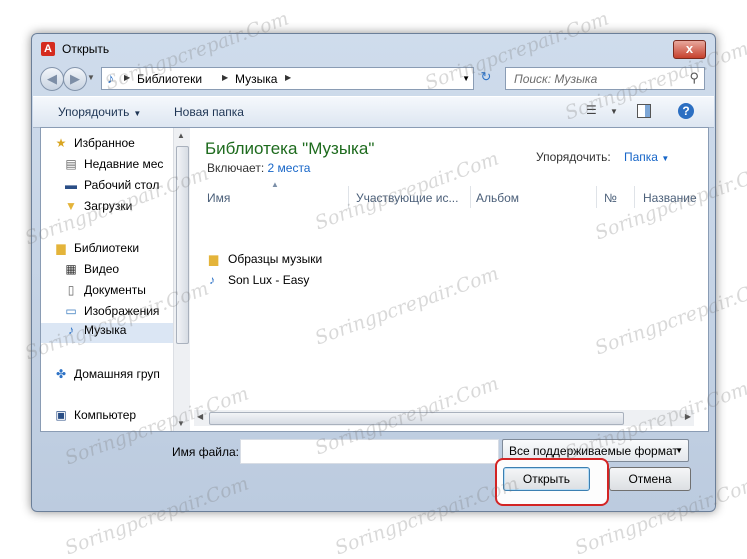 The width and height of the screenshot is (747, 559). I want to click on address-bar: ♪ ▶ Библиотеки ▶ Музыка ▶ ▼, so click(287, 78).